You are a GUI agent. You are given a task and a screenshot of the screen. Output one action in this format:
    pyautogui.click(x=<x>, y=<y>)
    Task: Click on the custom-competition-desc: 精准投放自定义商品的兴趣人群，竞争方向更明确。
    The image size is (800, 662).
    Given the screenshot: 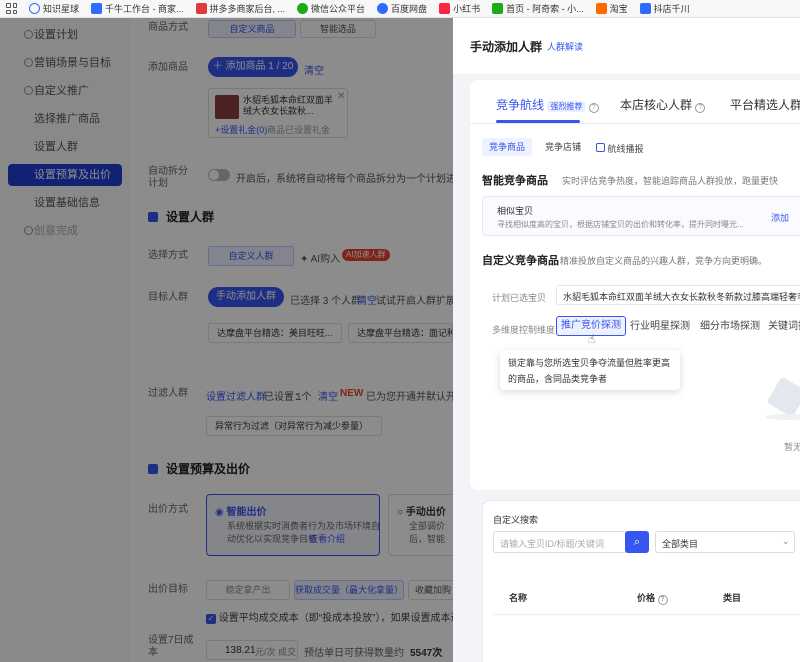 What is the action you would take?
    pyautogui.click(x=664, y=261)
    